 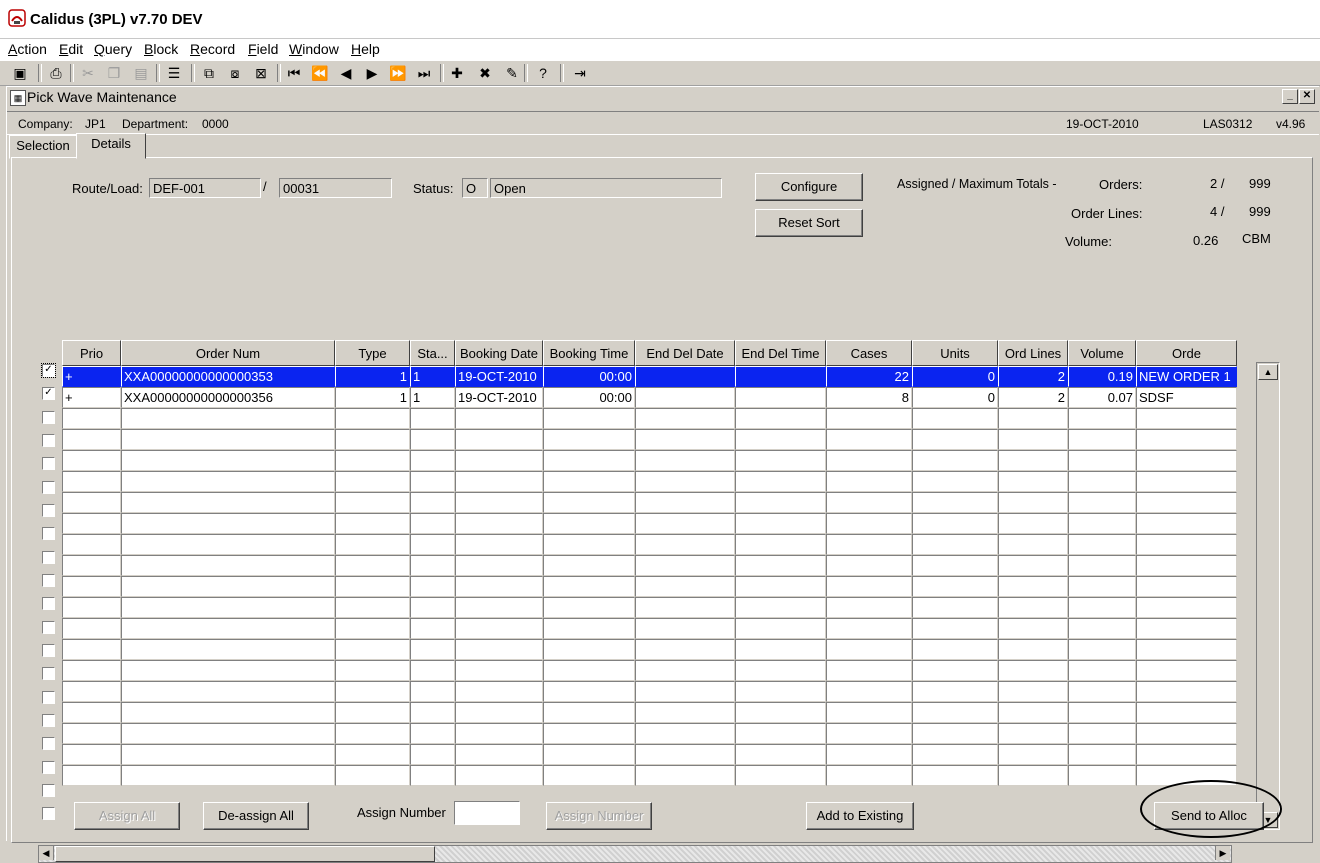 I want to click on column-header: End Del Time, so click(x=780, y=353).